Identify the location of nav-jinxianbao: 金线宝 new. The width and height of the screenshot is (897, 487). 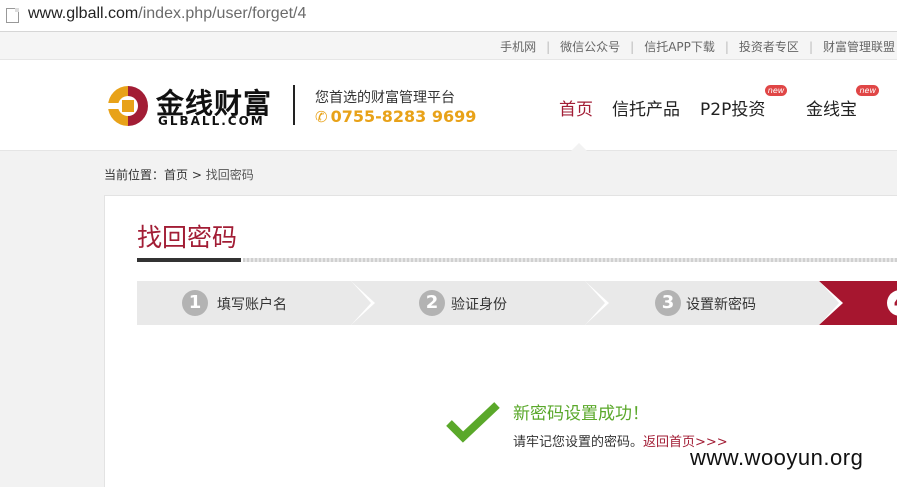
(842, 102).